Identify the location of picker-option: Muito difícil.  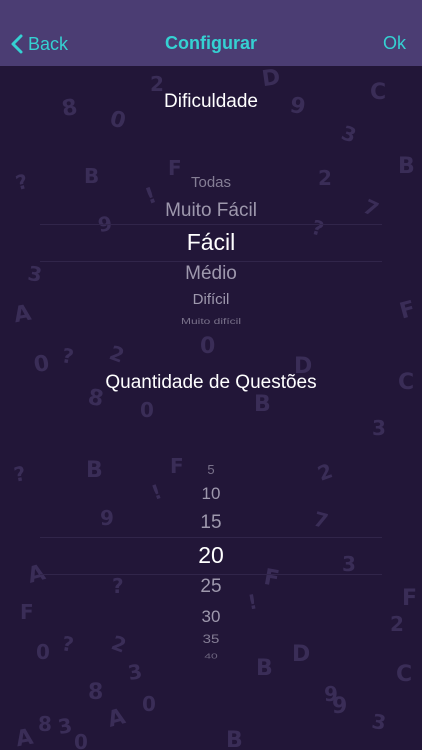
(211, 321).